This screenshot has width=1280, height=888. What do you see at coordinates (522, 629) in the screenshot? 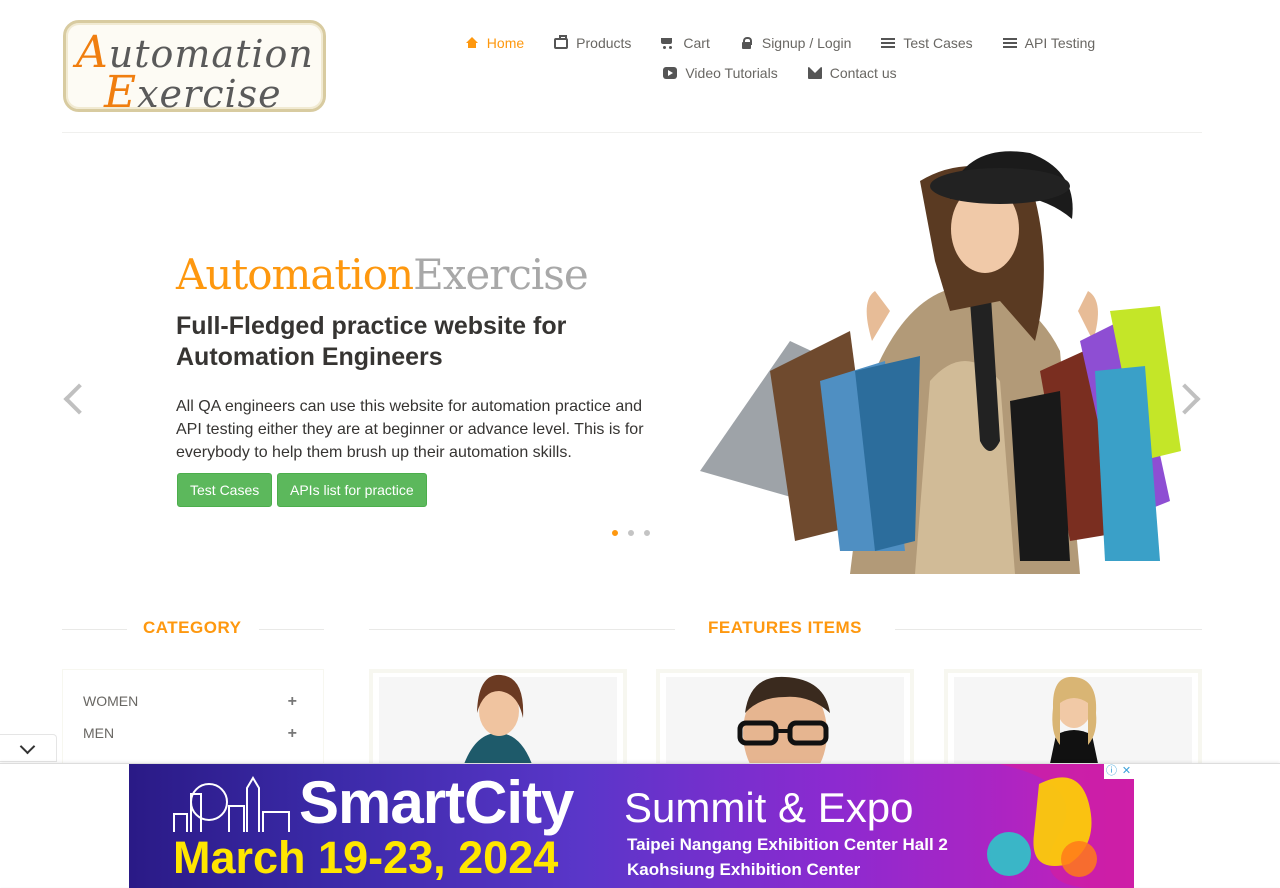
I see `features-rule-left` at bounding box center [522, 629].